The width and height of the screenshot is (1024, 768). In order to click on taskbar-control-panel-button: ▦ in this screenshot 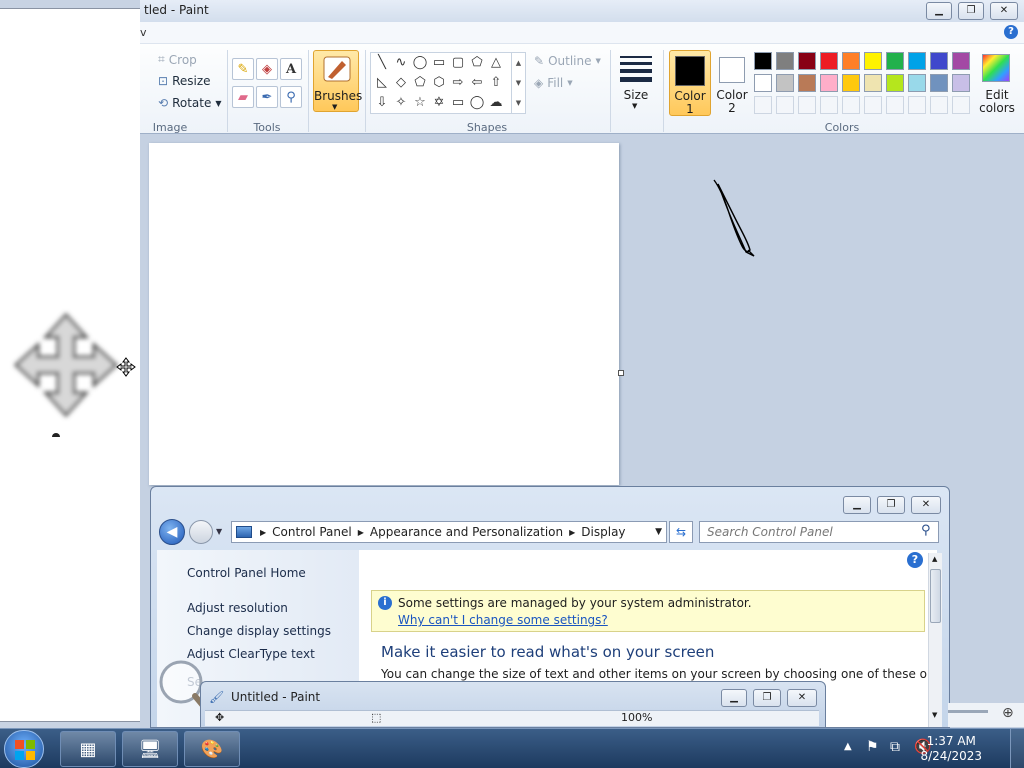, I will do `click(88, 749)`.